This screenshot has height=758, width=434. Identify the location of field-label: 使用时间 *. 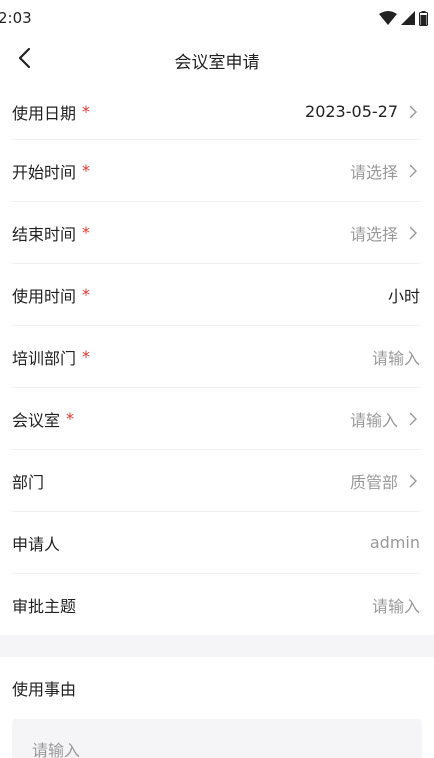
(51, 295).